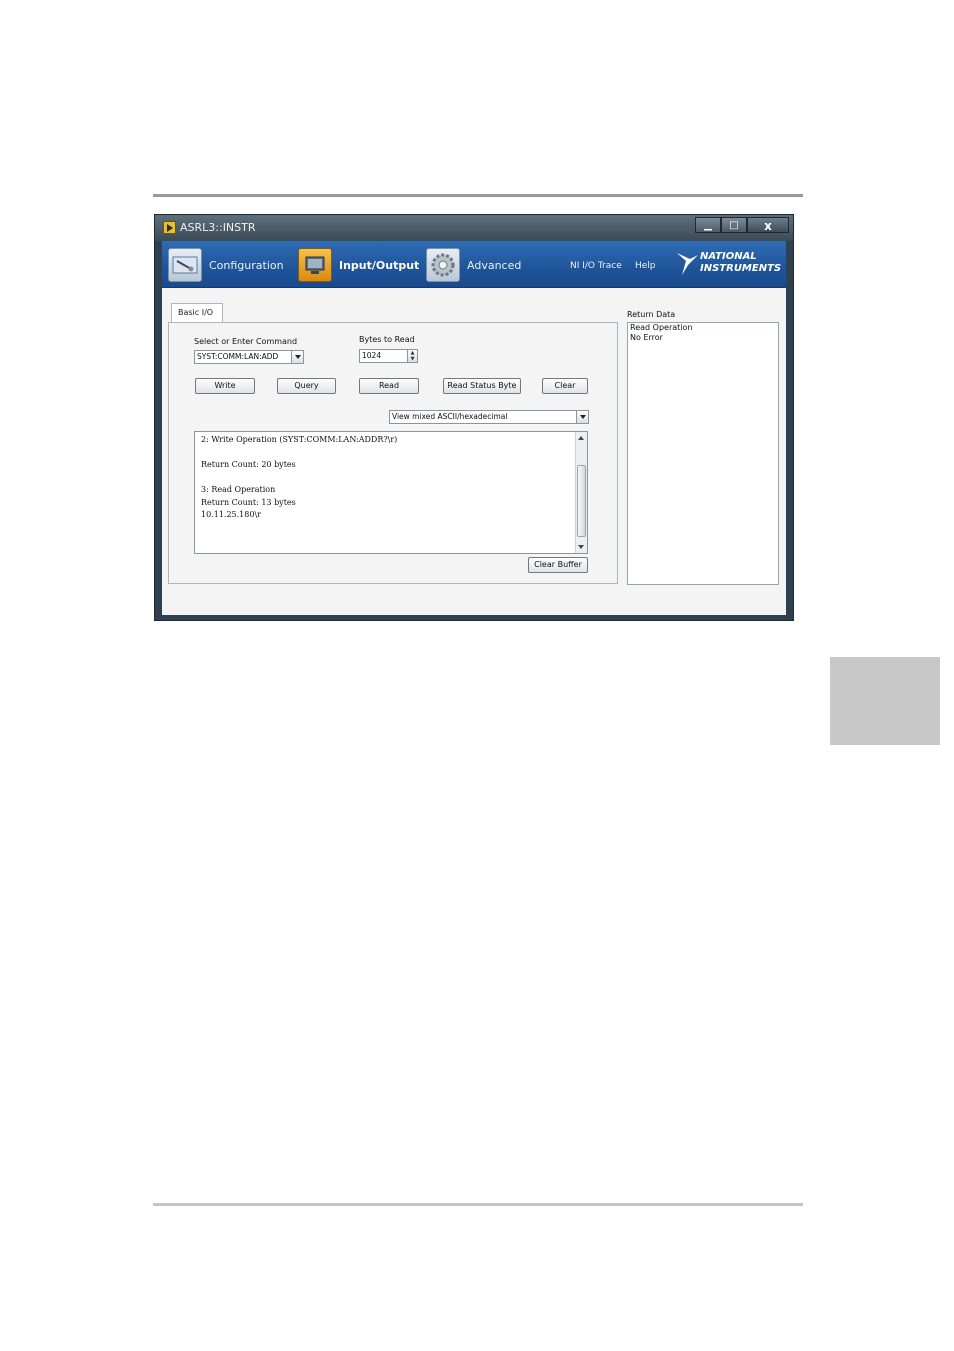 This screenshot has width=954, height=1351. Describe the element at coordinates (478, 1204) in the screenshot. I see `page-bottom-rule` at that location.